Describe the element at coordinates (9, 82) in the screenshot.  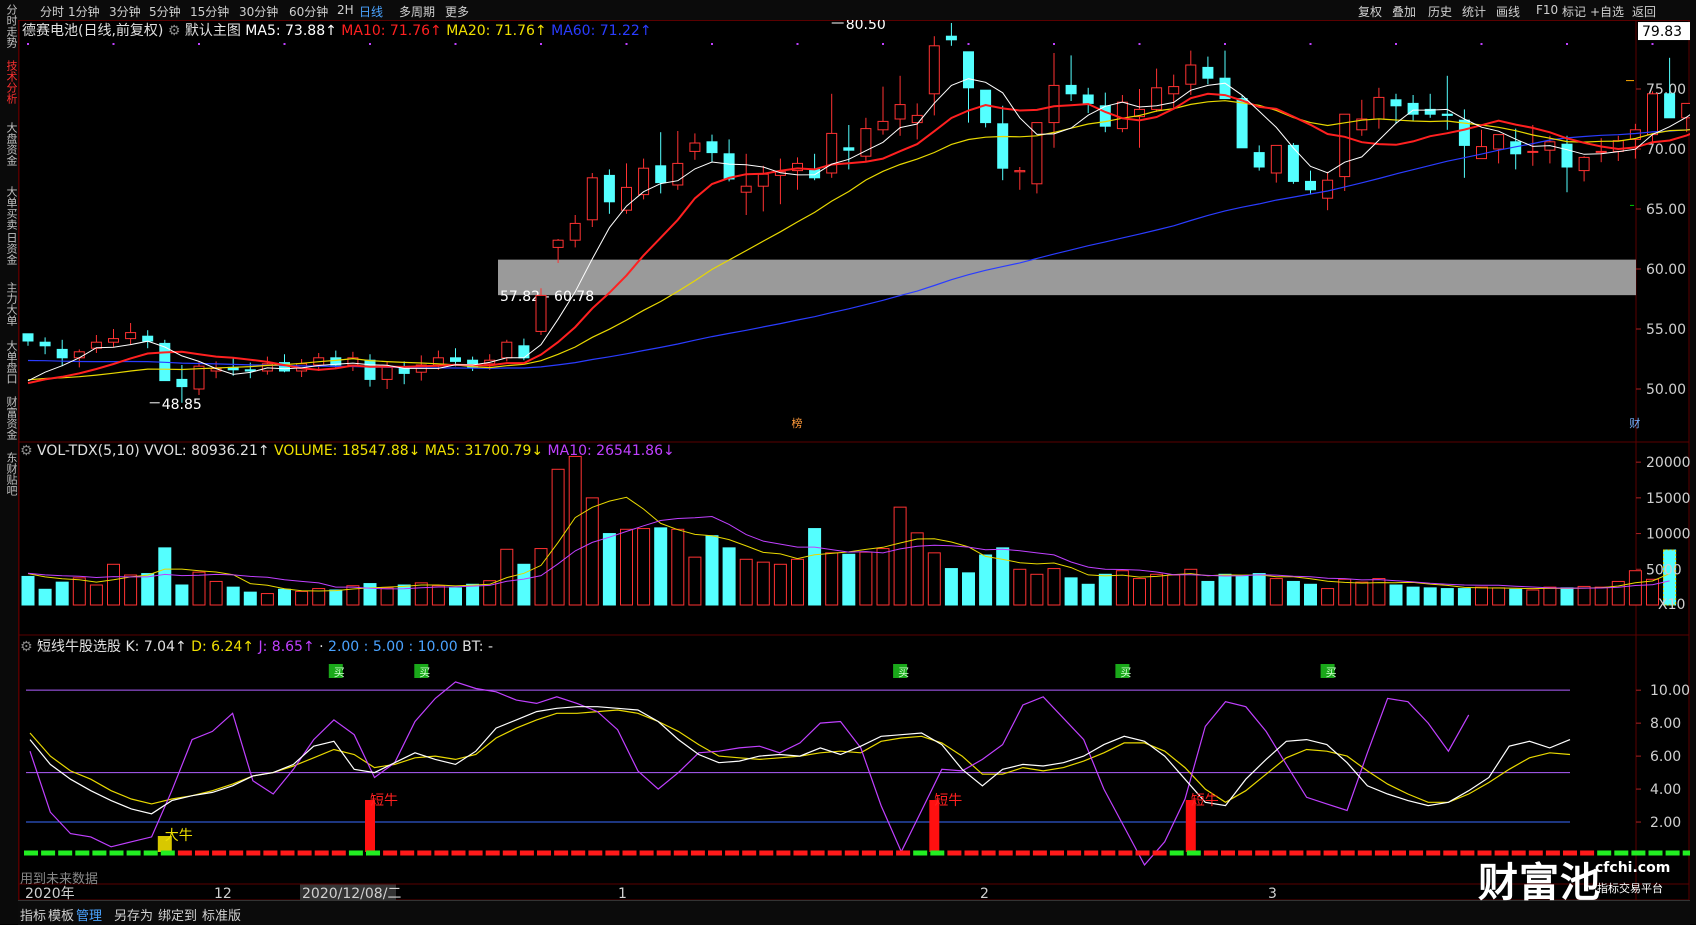
I see `left-tab-1: 技术分析` at that location.